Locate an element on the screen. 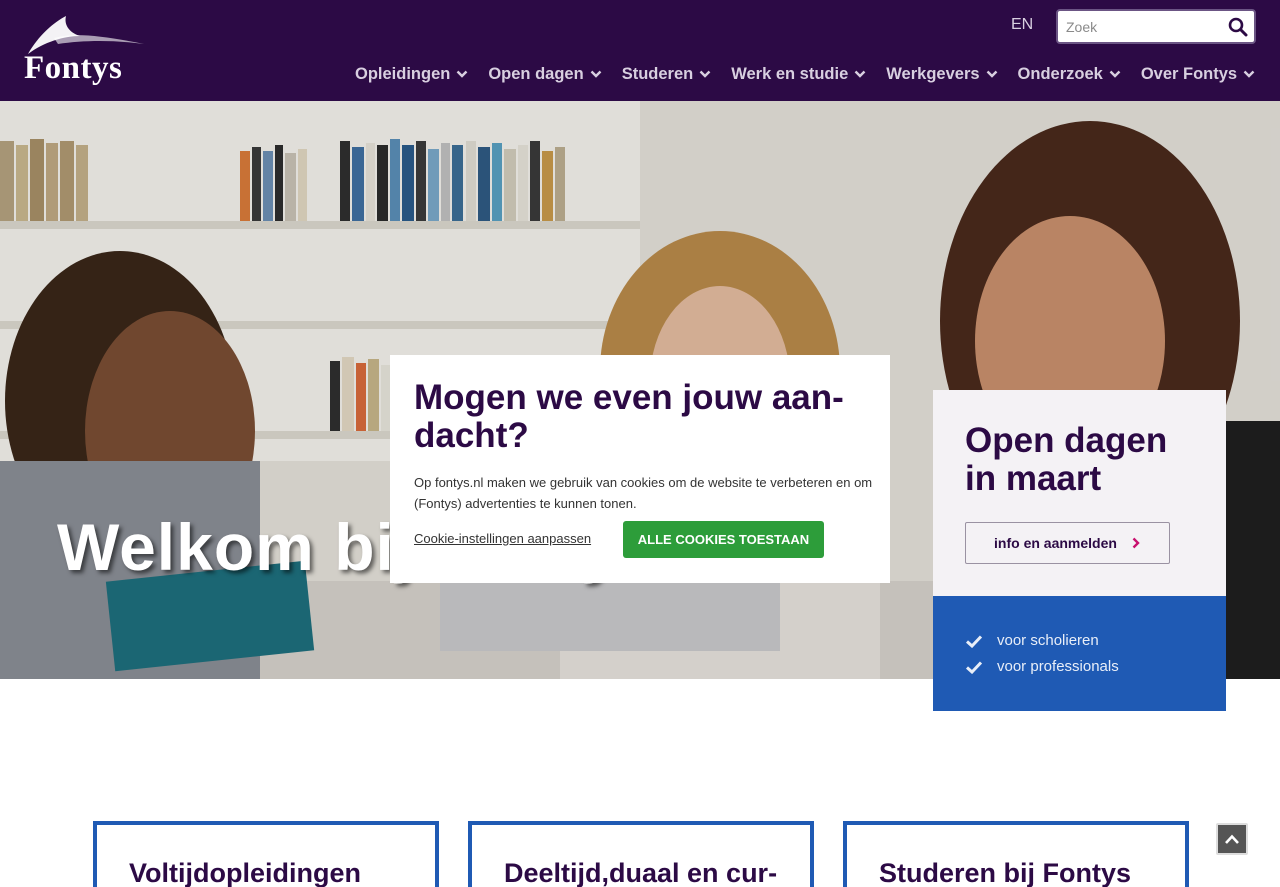 The image size is (1280, 887). cookie-settings-link: Cookie-instellingen aanpassen is located at coordinates (502, 538).